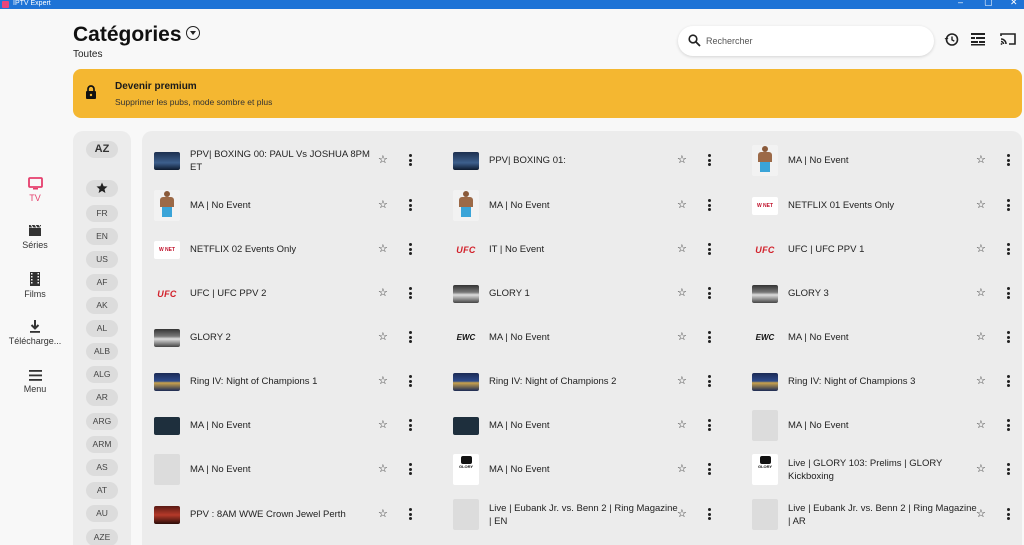 Image resolution: width=1024 pixels, height=545 pixels. I want to click on category-item: PPV : 8AM WWE Crown Jewel Perth ☆, so click(289, 515).